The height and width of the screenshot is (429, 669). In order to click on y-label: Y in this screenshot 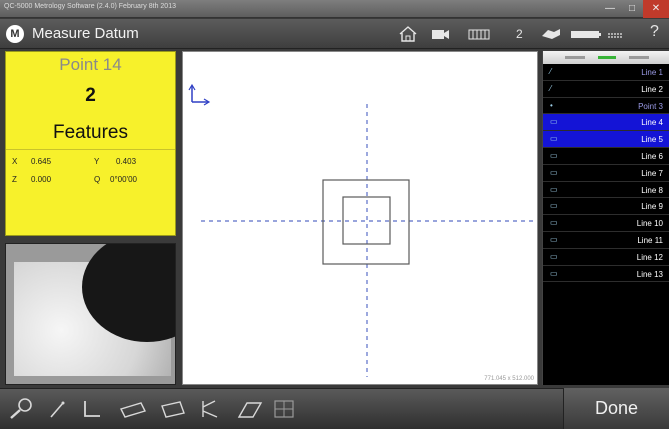, I will do `click(97, 161)`.